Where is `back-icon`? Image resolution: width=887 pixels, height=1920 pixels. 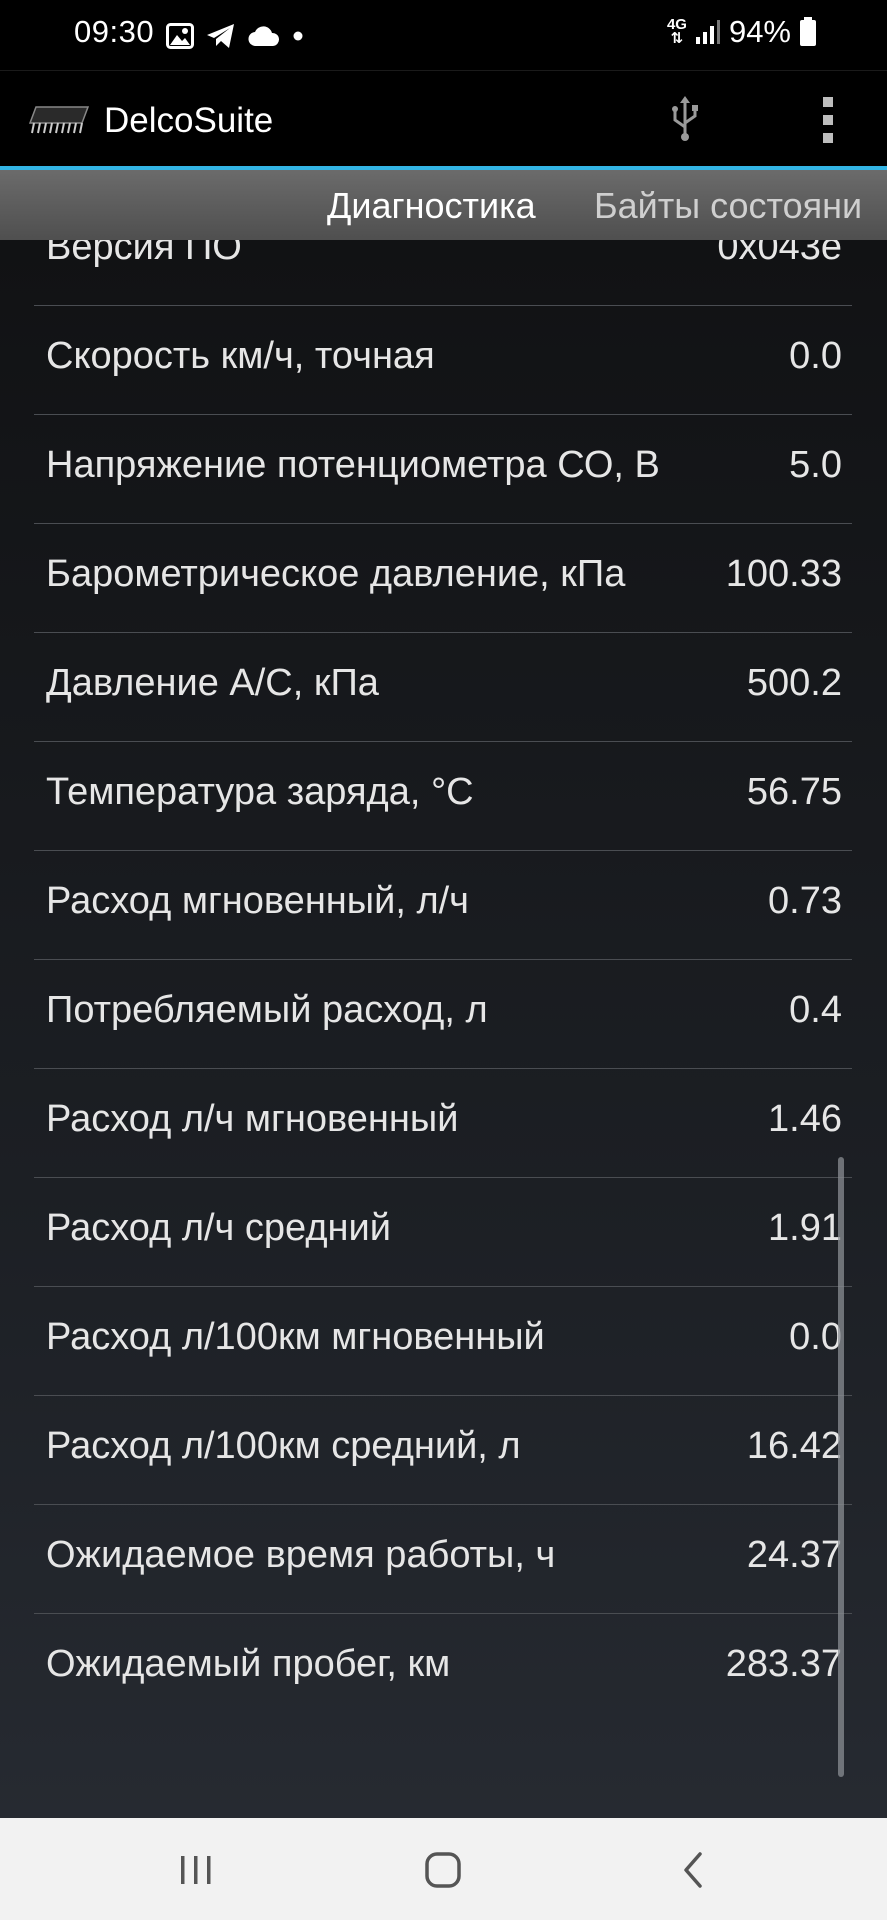 back-icon is located at coordinates (694, 1870).